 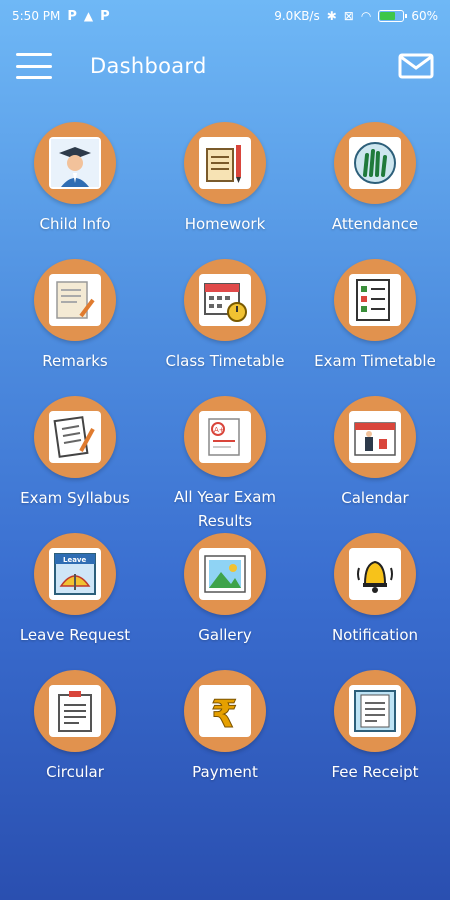 I want to click on rupee-icon: ₹, so click(x=225, y=711).